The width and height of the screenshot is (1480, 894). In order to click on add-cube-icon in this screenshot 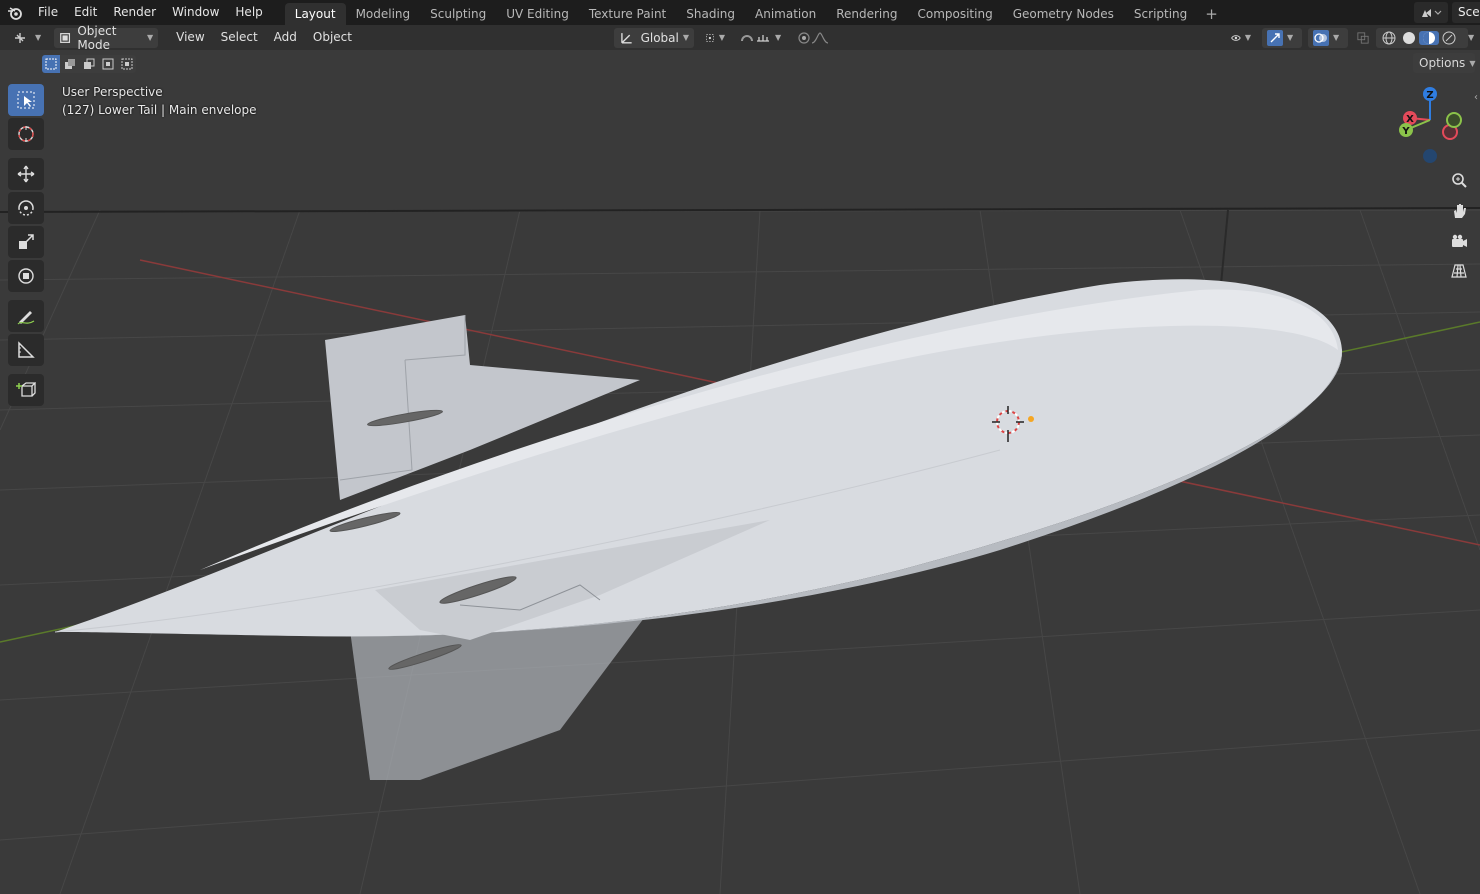, I will do `click(26, 389)`.